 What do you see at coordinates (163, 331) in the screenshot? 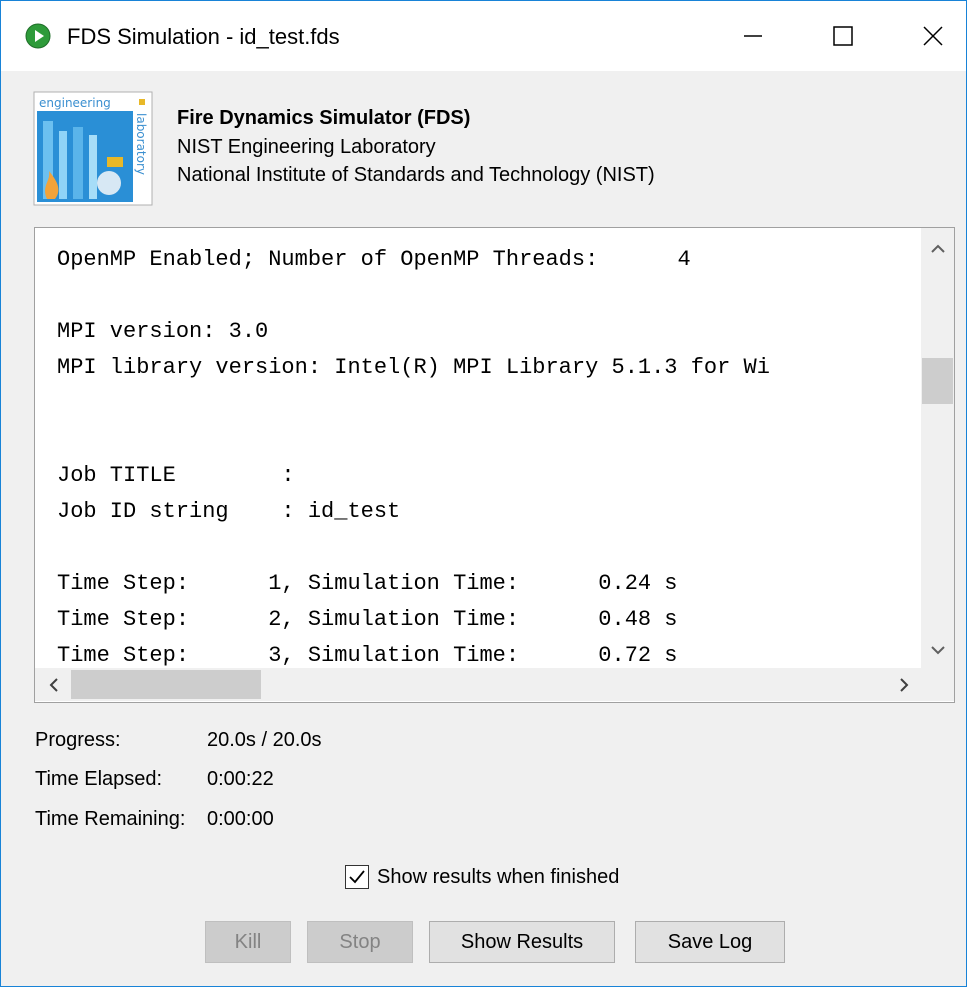
I see `log-line: MPI version: 3.0` at bounding box center [163, 331].